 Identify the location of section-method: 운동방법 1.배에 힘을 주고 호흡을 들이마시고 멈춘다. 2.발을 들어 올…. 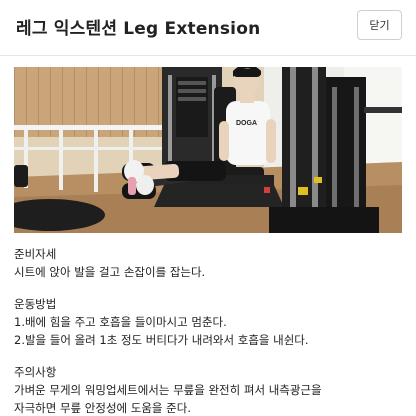
(210, 322).